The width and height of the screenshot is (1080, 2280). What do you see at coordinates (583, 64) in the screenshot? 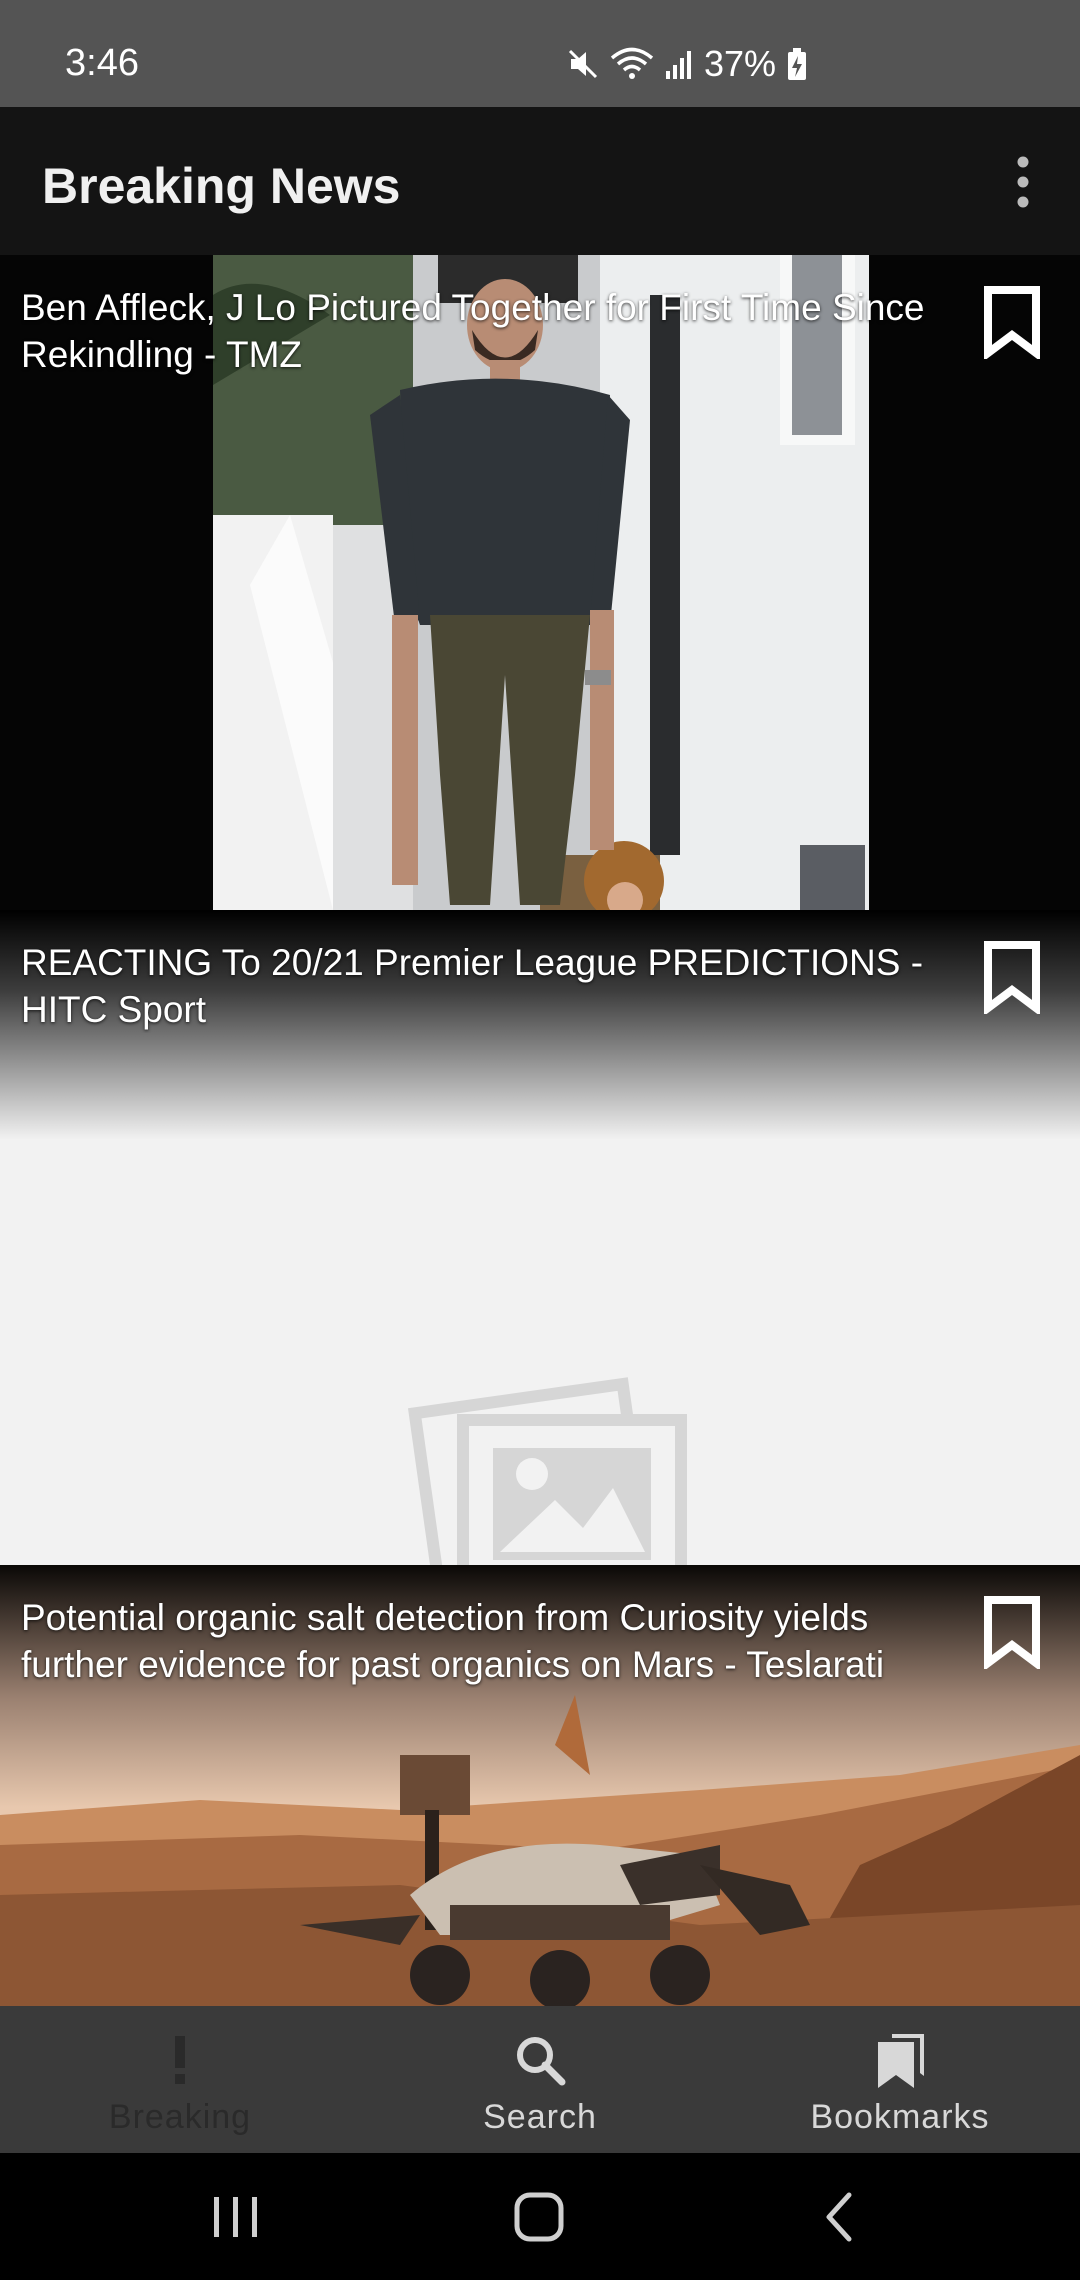
I see `mute-icon` at bounding box center [583, 64].